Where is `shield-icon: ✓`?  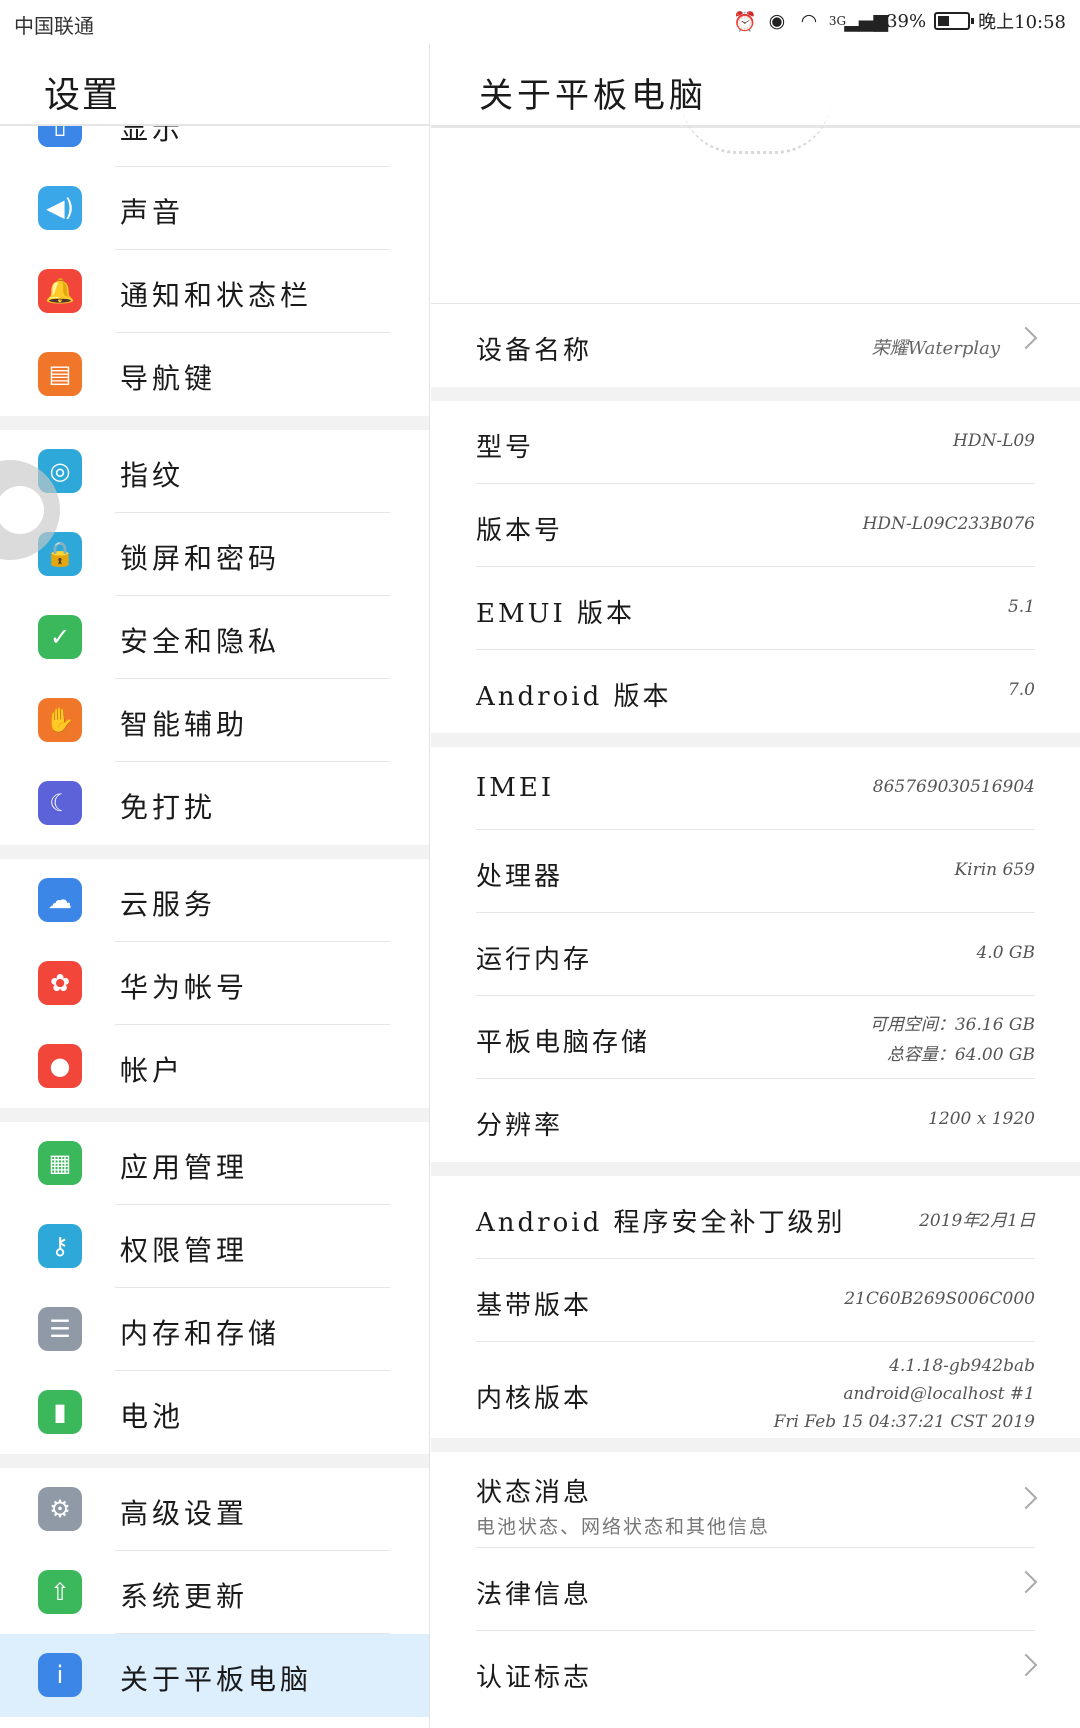
shield-icon: ✓ is located at coordinates (60, 637).